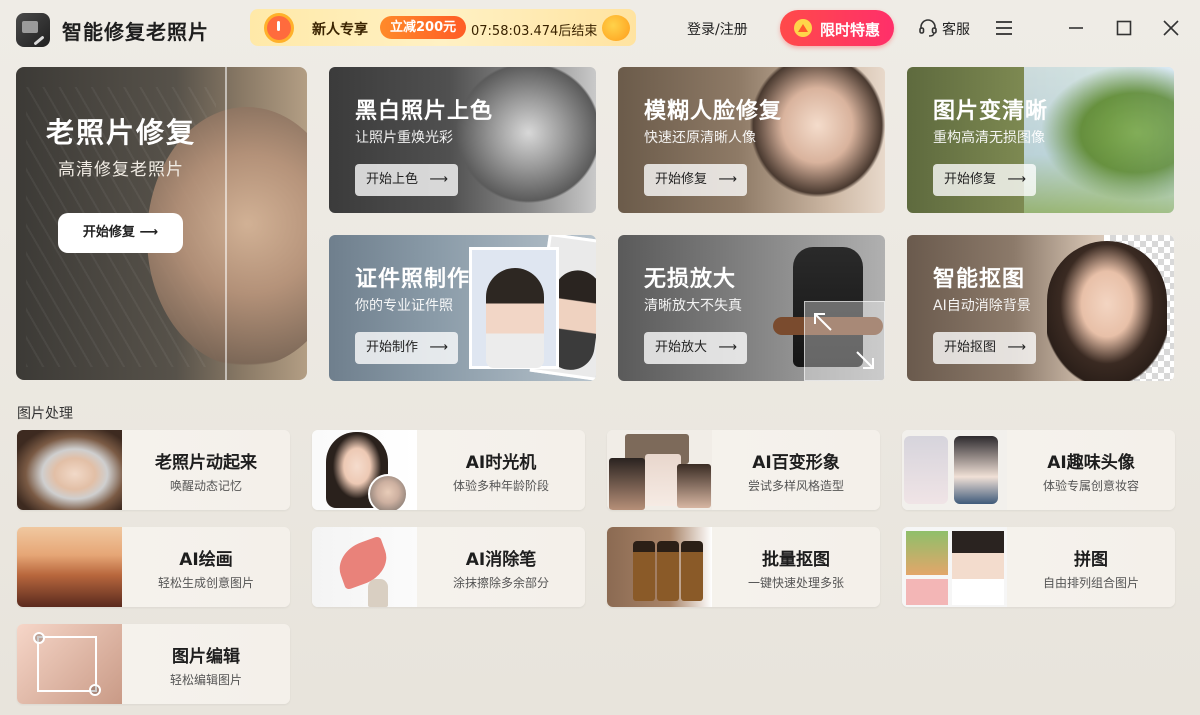 The width and height of the screenshot is (1200, 715). What do you see at coordinates (989, 138) in the screenshot?
I see `card-subtitle: 重构高清无损图像` at bounding box center [989, 138].